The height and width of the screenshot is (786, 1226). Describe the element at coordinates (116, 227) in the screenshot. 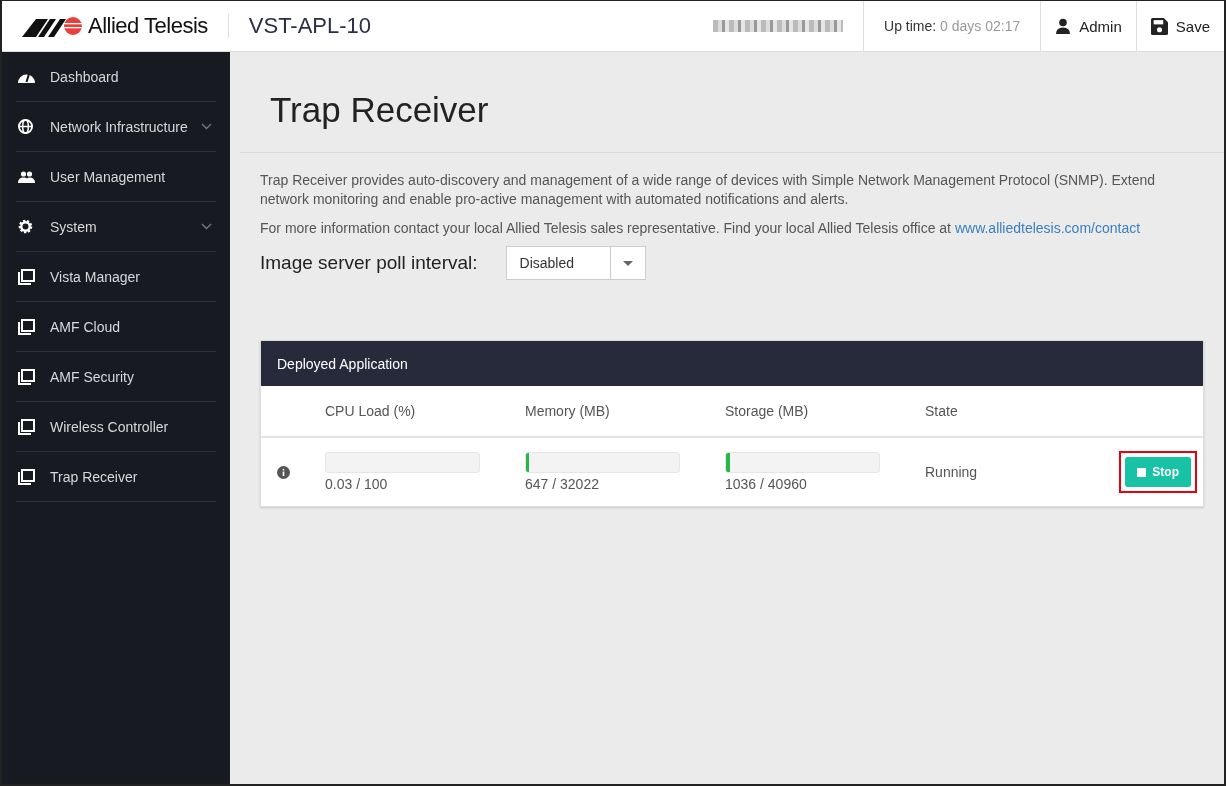

I see `sidebar-item: System` at that location.